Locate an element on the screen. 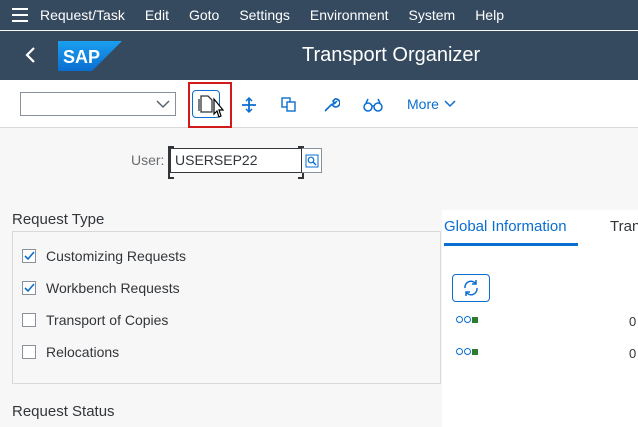 Image resolution: width=638 pixels, height=427 pixels. checkbox-customizing-requests: Customizing Requests is located at coordinates (104, 256).